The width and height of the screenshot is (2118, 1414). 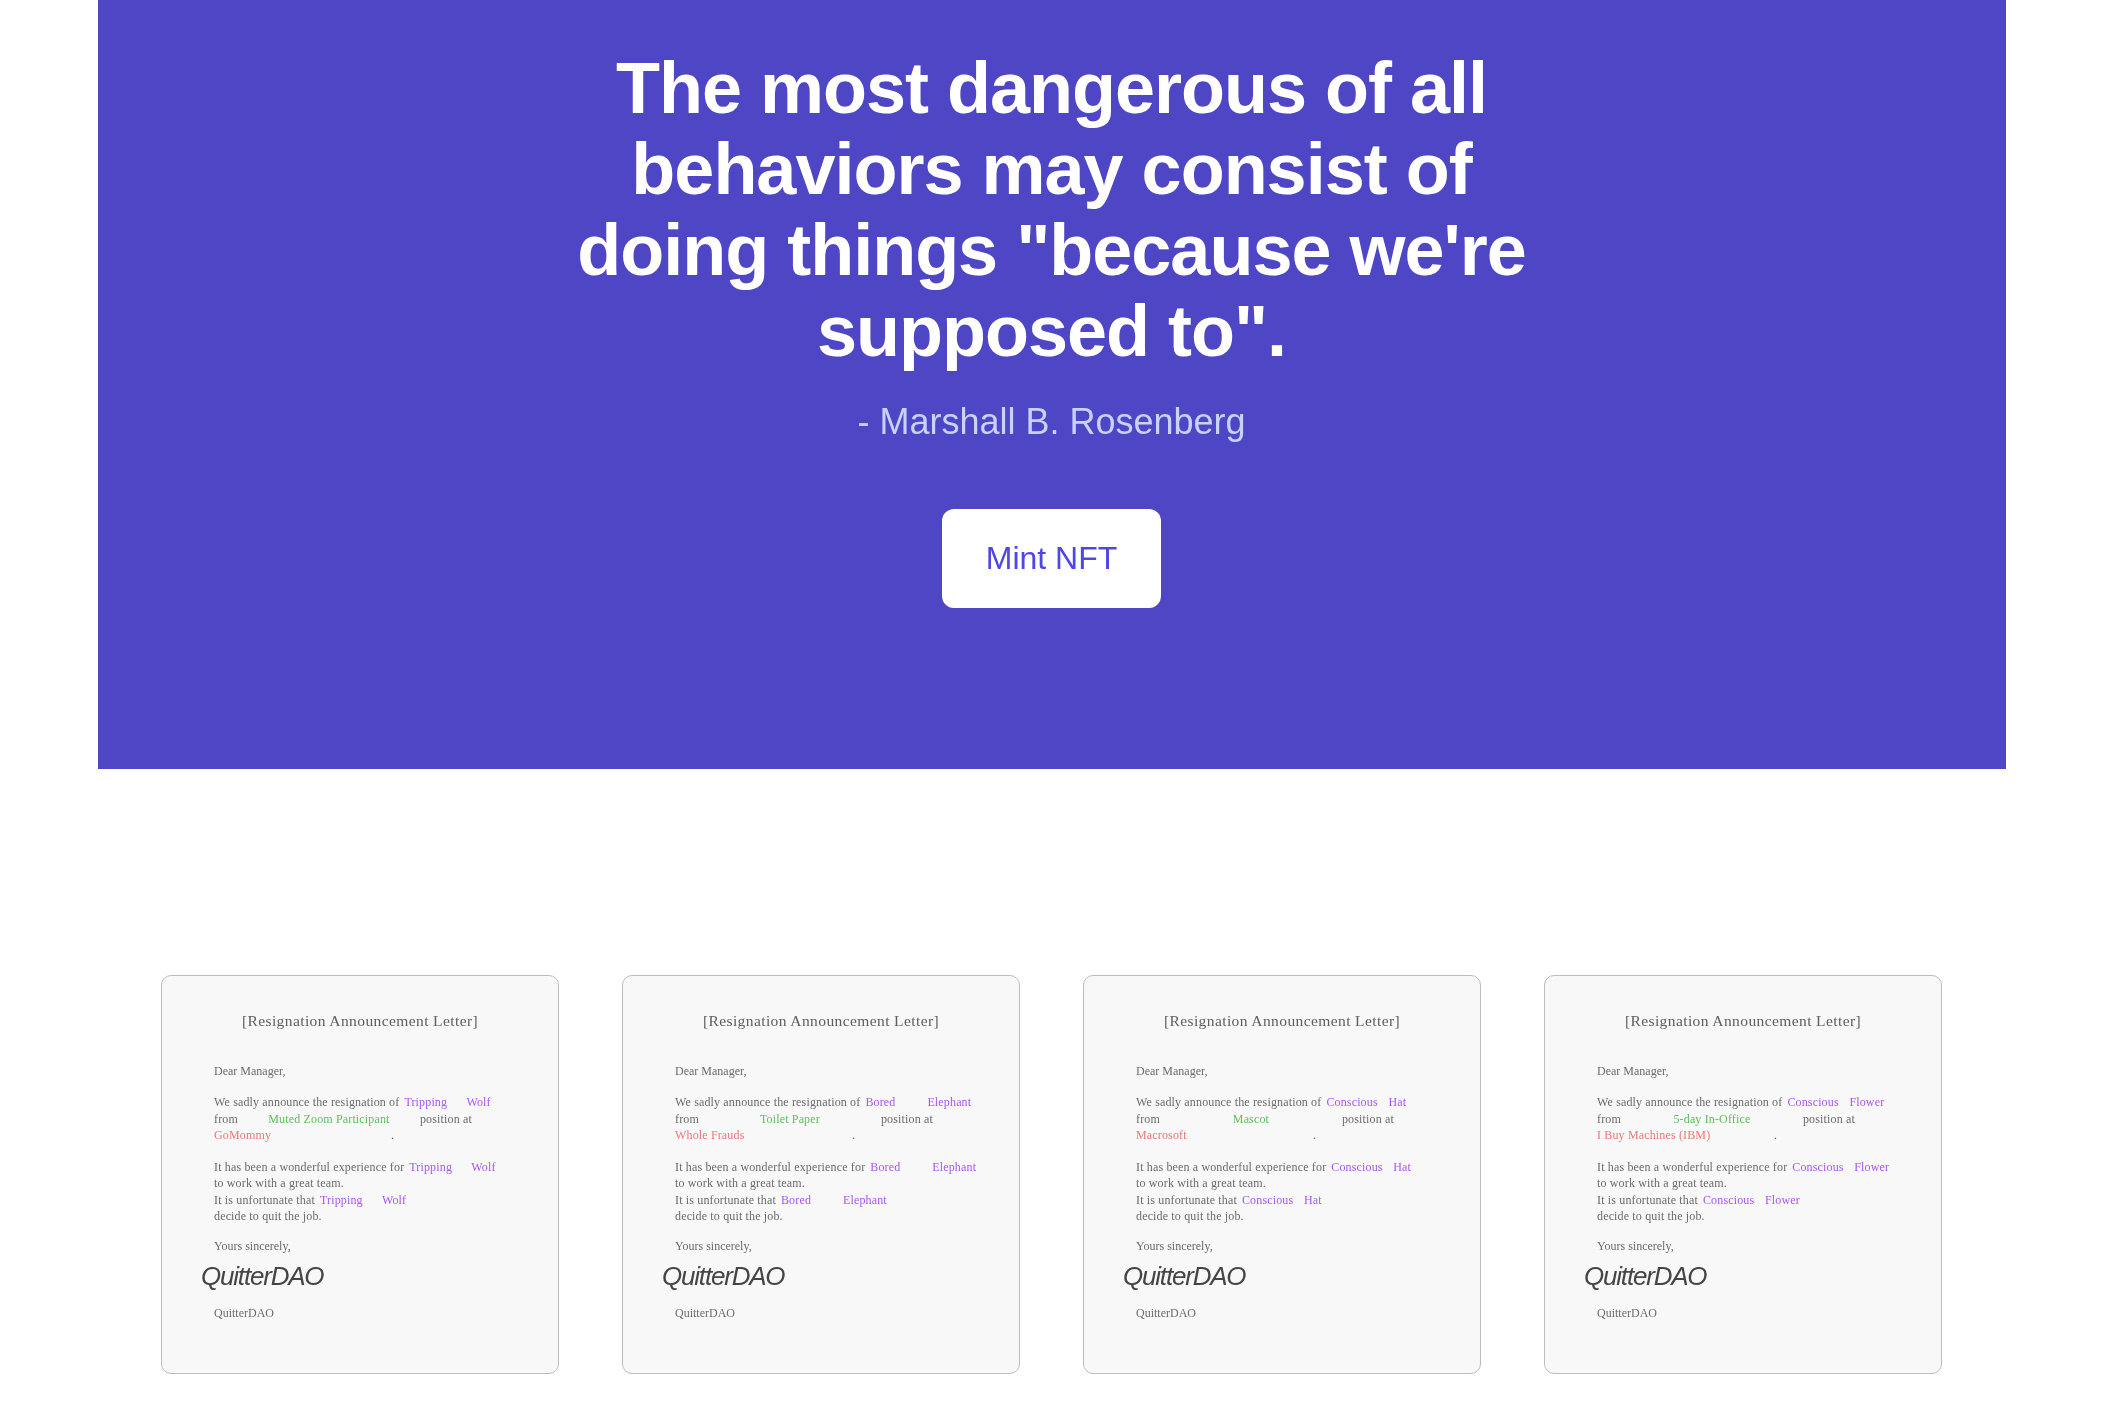 What do you see at coordinates (1251, 1118) in the screenshot?
I see `job-title: Mascot` at bounding box center [1251, 1118].